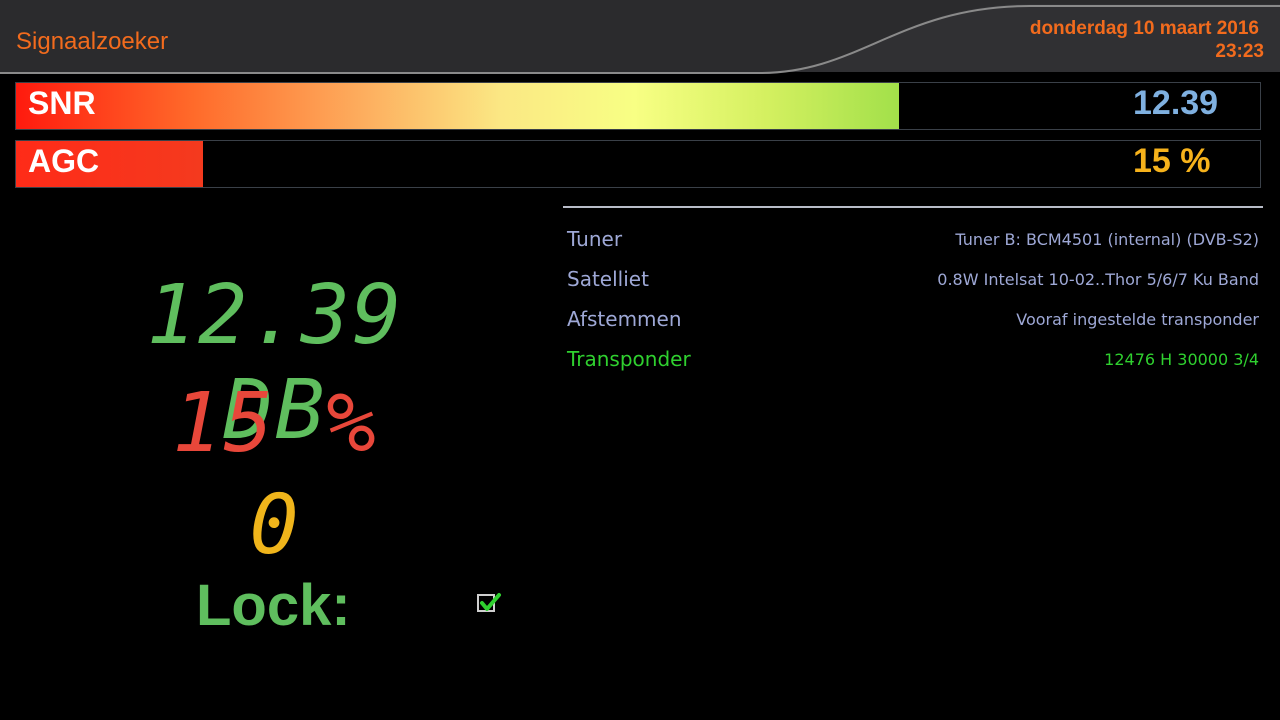 This screenshot has width=1280, height=720. What do you see at coordinates (62, 103) in the screenshot?
I see `snr-bar-label: SNR` at bounding box center [62, 103].